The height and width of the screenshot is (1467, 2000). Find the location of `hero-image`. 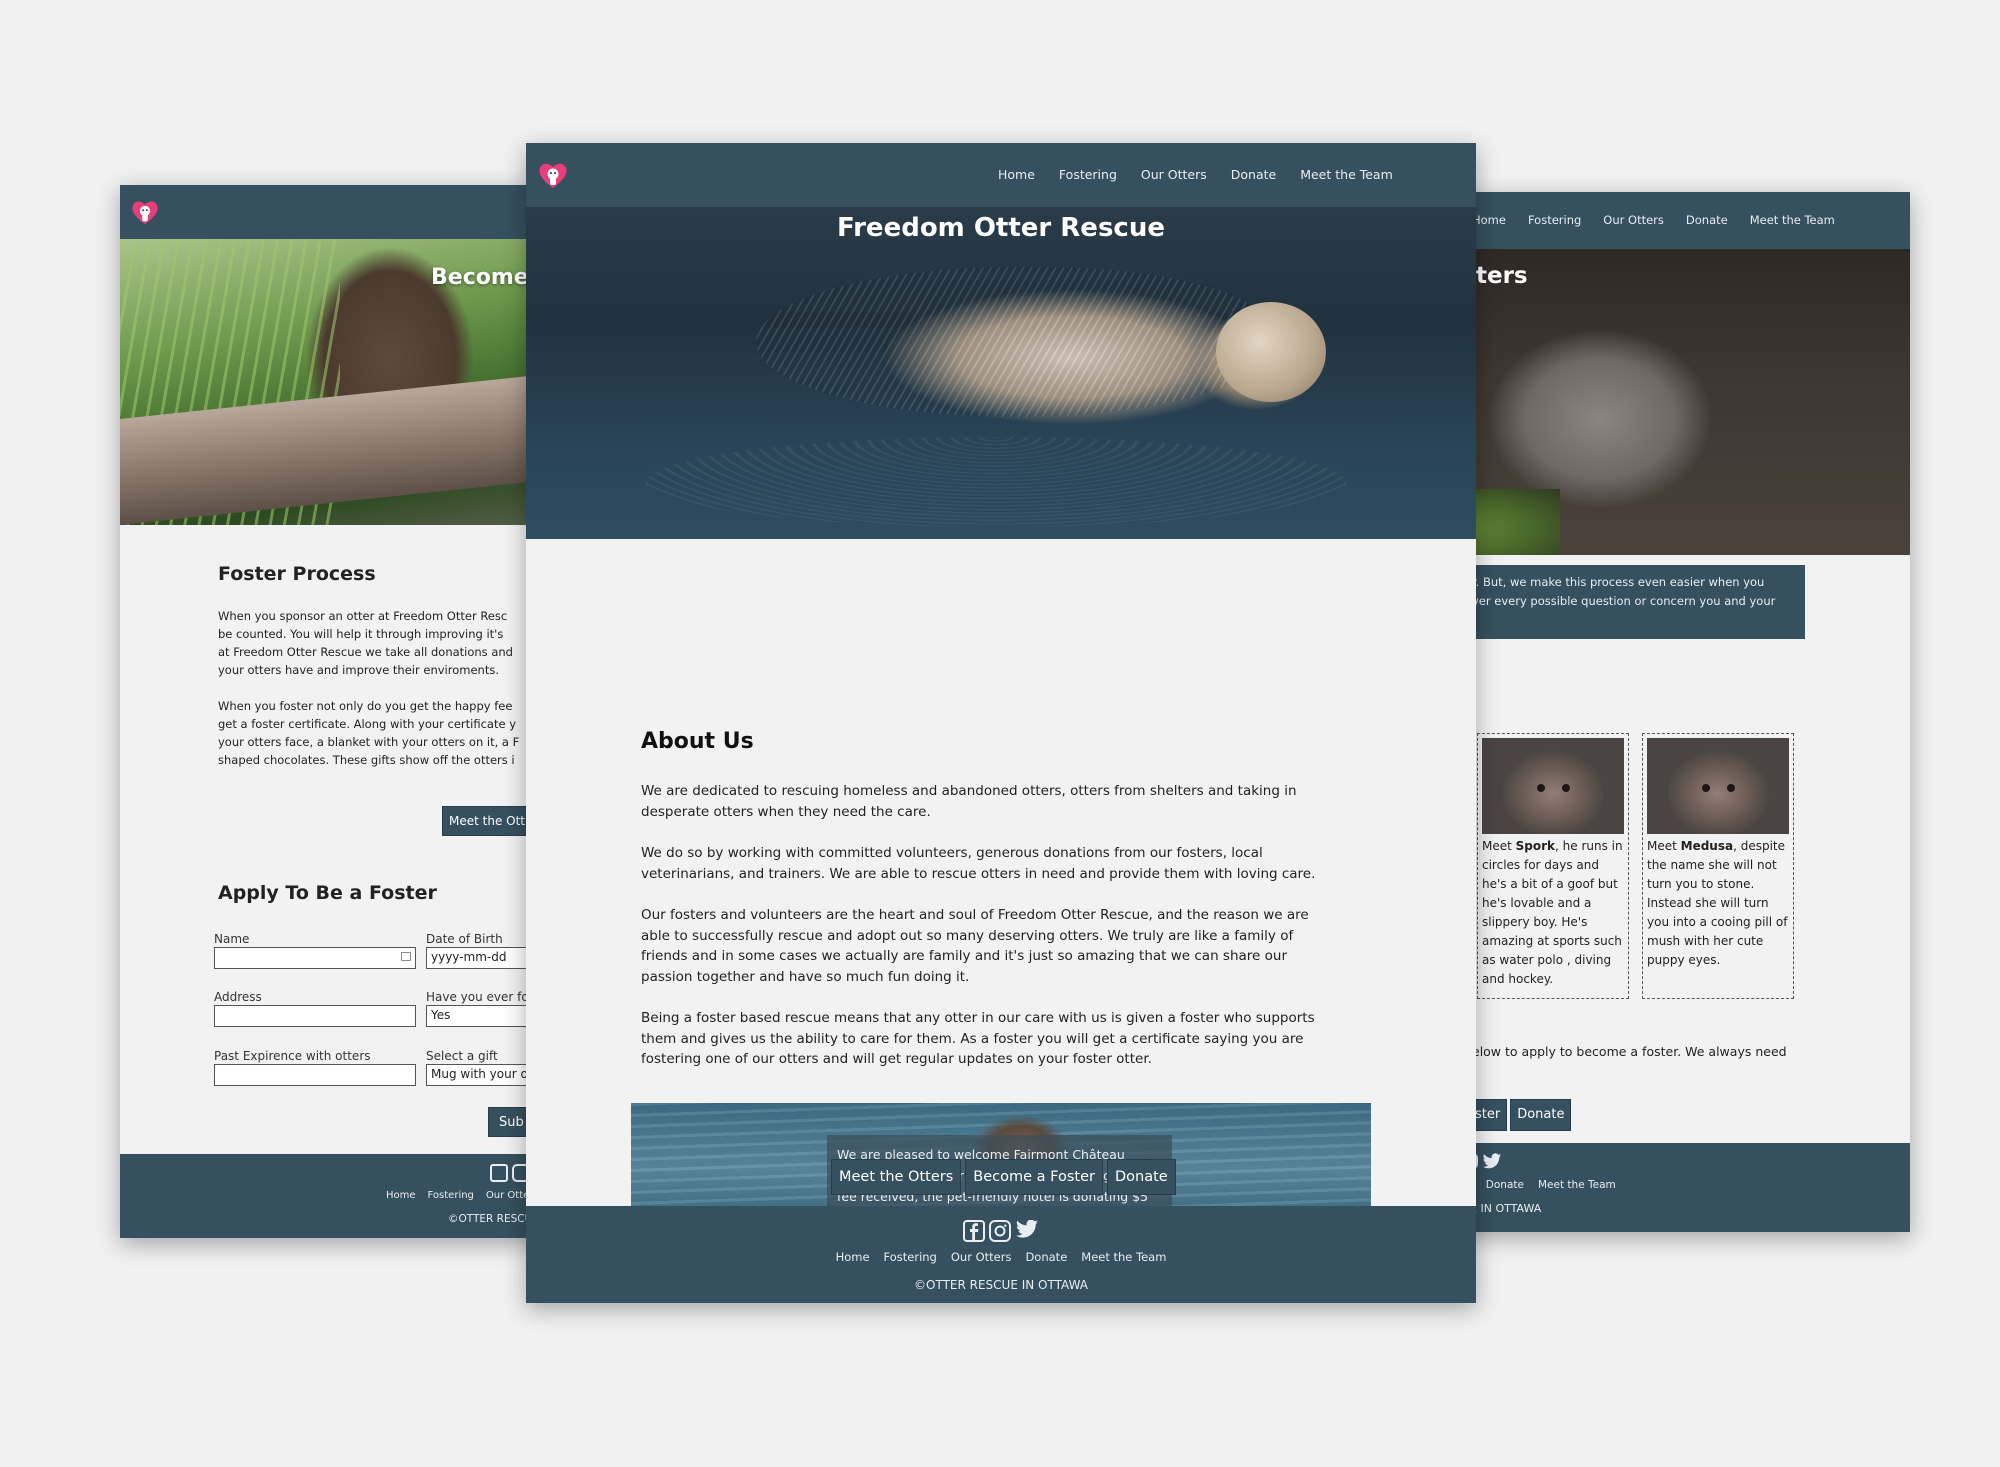

hero-image is located at coordinates (1001, 373).